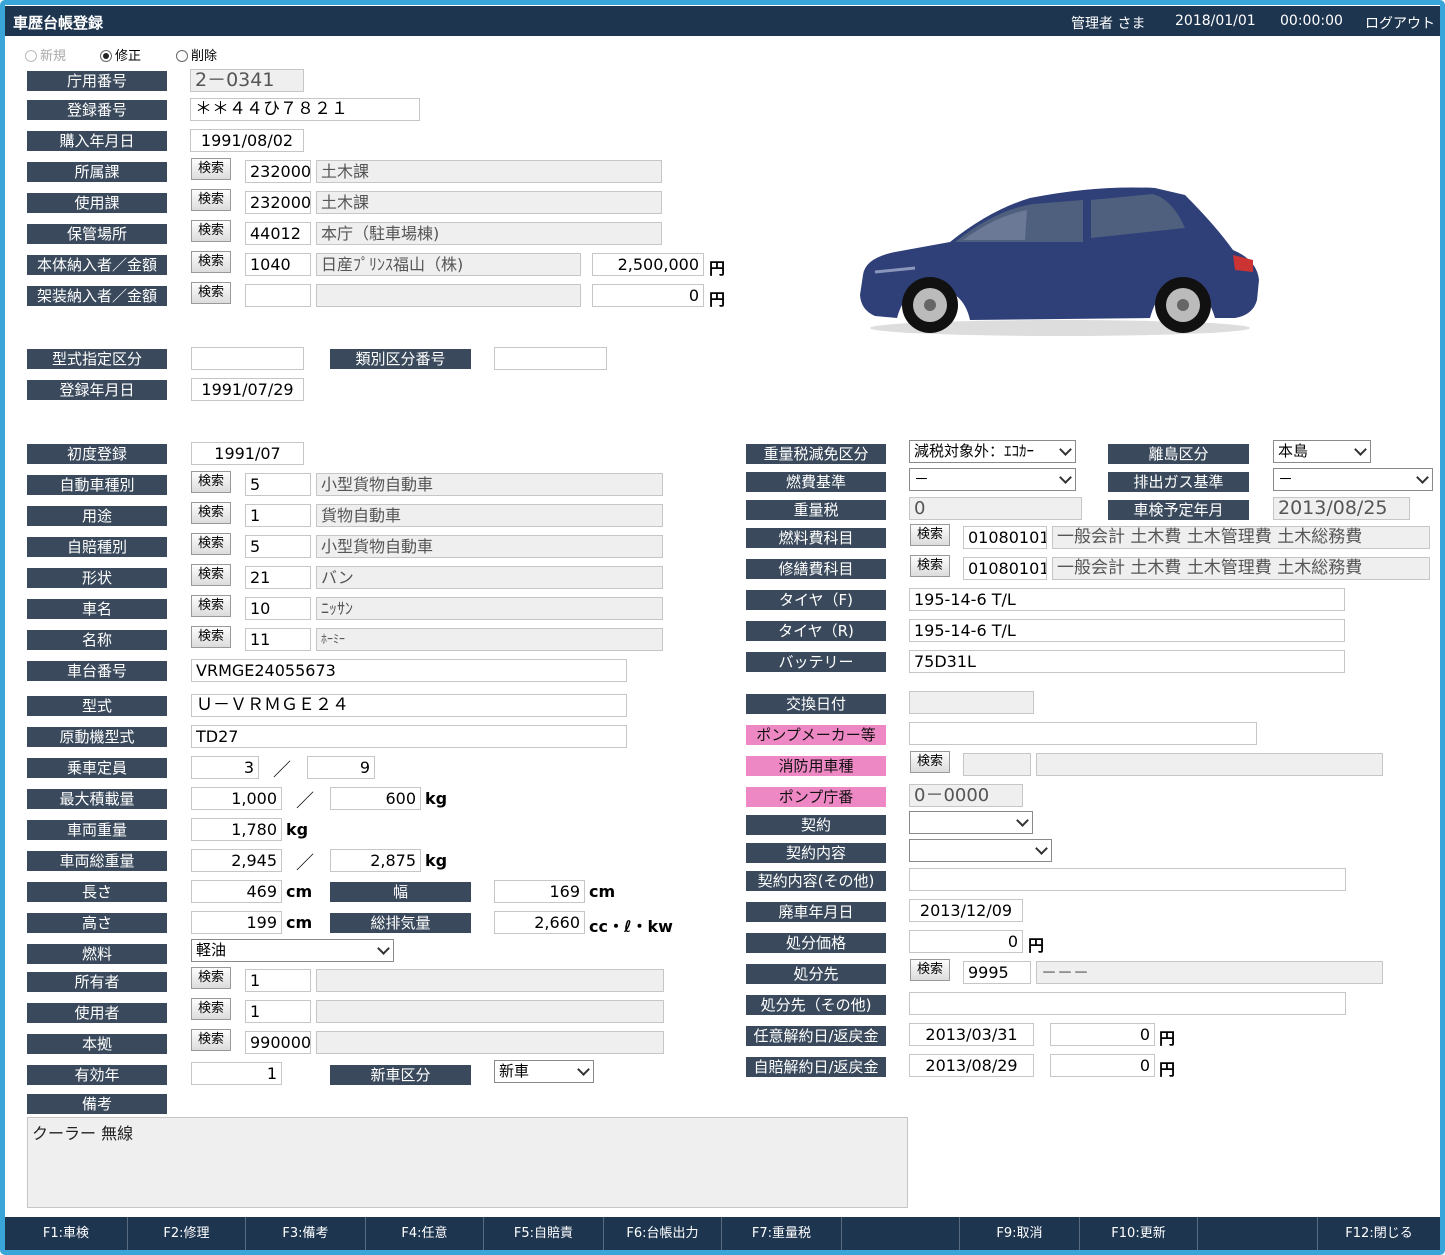 The height and width of the screenshot is (1255, 1445). I want to click on contract-select, so click(971, 822).